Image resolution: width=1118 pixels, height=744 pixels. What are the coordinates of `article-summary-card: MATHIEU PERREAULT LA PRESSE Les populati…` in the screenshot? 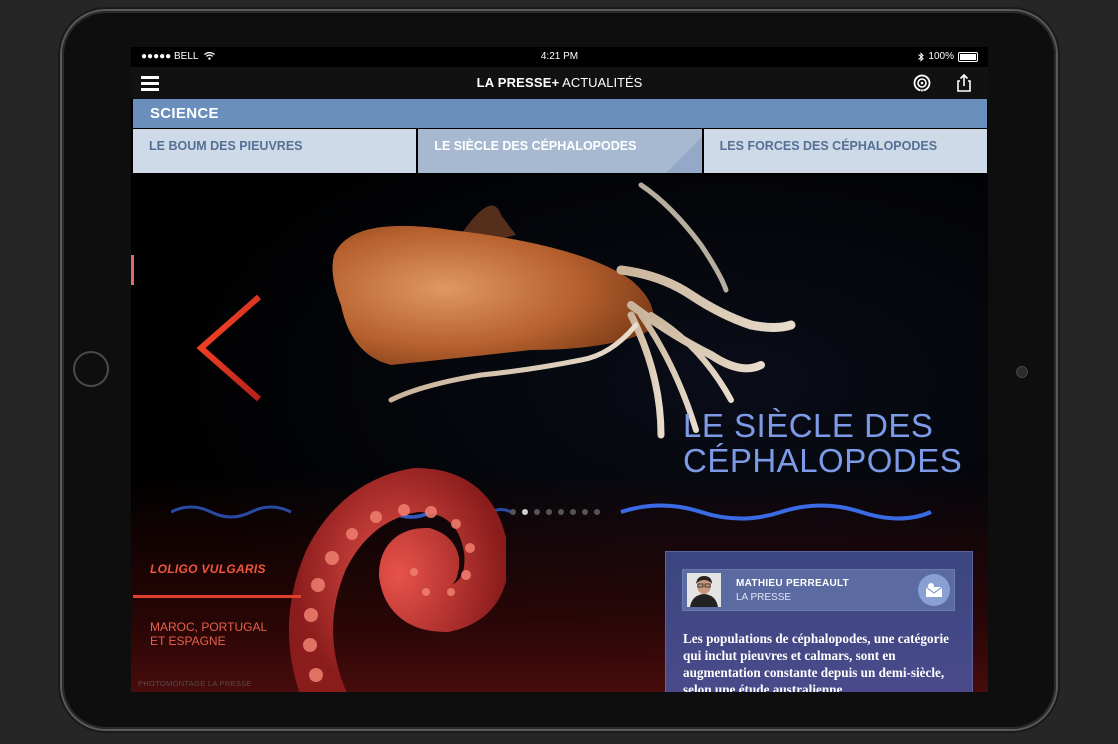 It's located at (819, 622).